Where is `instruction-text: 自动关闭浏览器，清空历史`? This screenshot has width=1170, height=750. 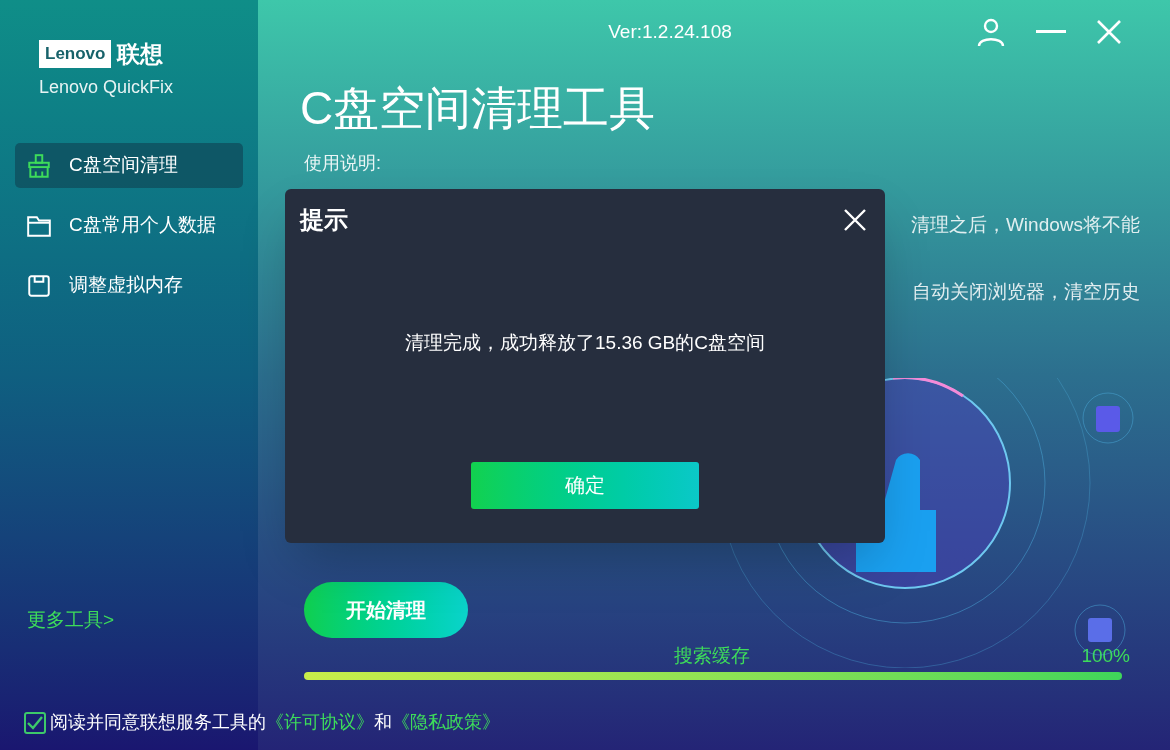
instruction-text: 自动关闭浏览器，清空历史 is located at coordinates (1026, 291).